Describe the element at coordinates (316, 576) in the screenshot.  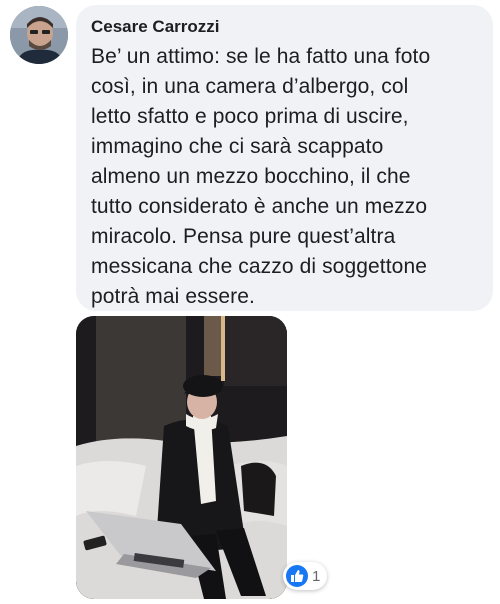
I see `reaction-count: 1` at that location.